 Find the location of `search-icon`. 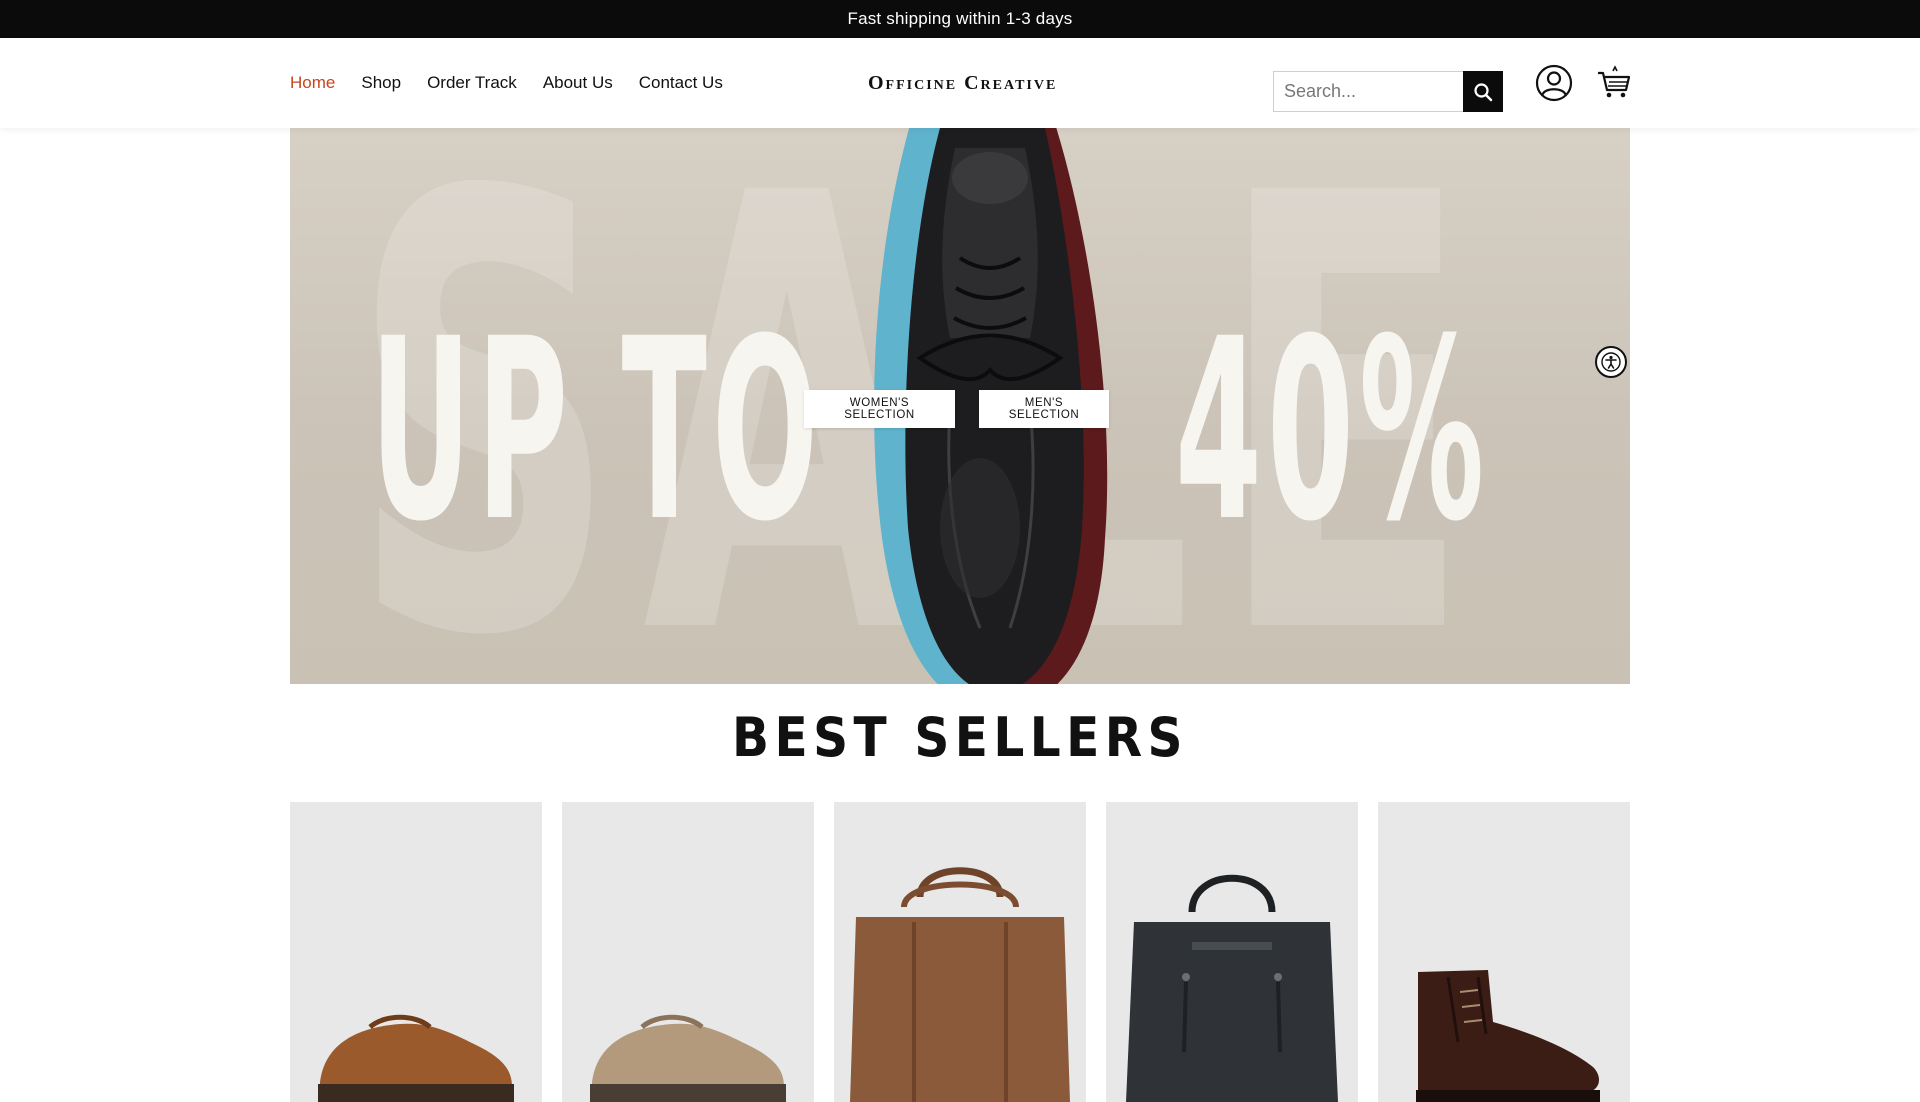

search-icon is located at coordinates (1483, 91).